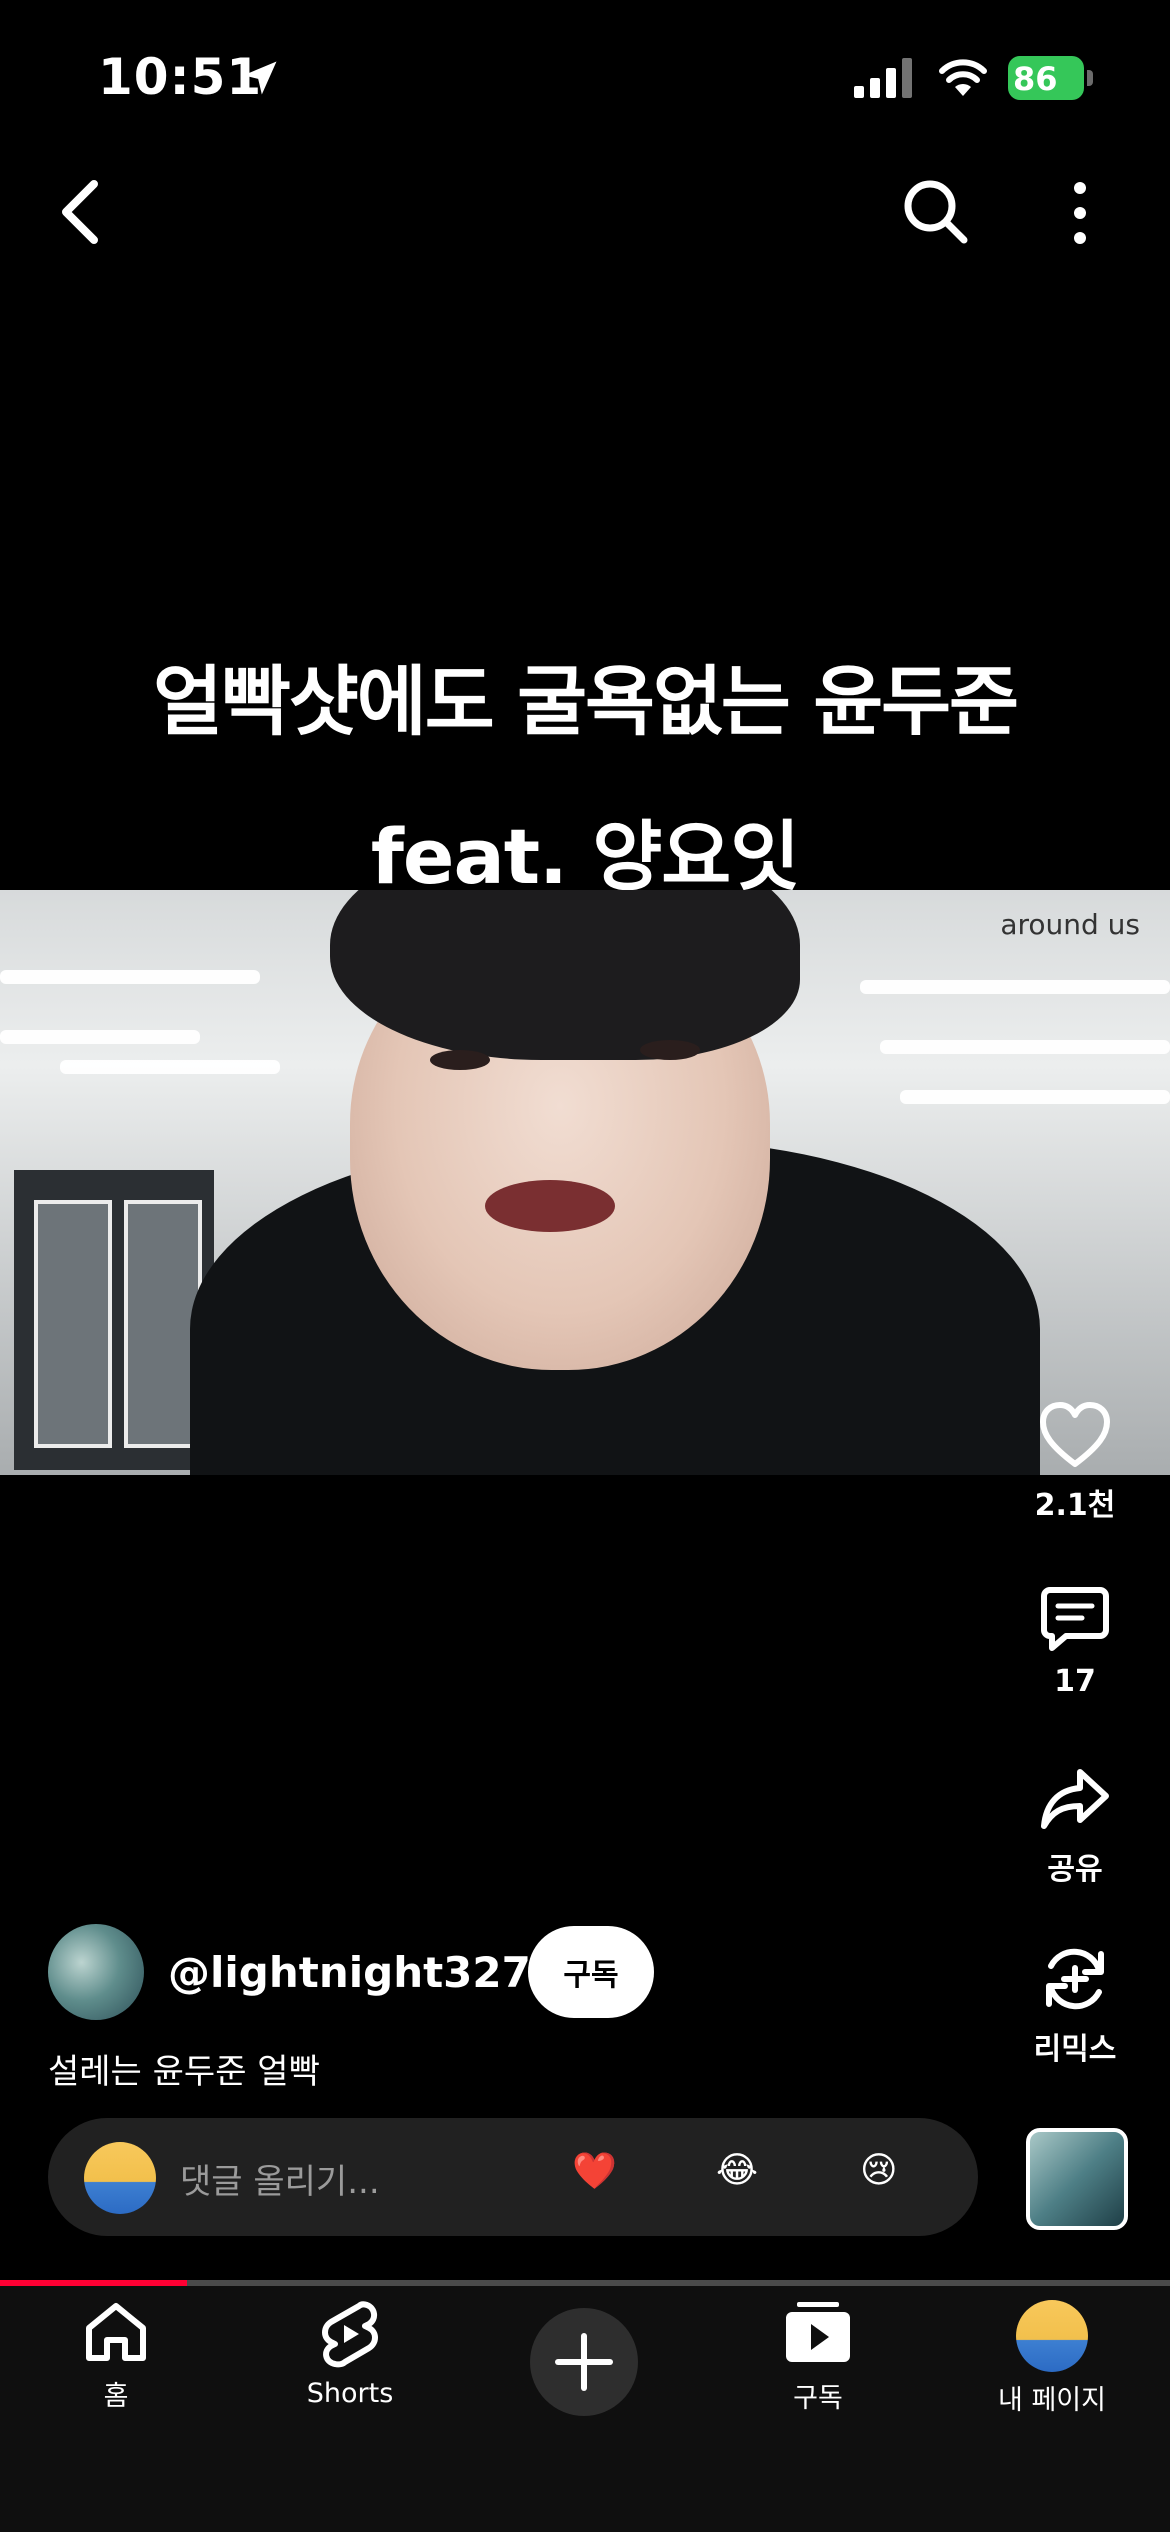 The width and height of the screenshot is (1170, 2532). What do you see at coordinates (364, 1972) in the screenshot?
I see `channel-handle: @lightnight3274` at bounding box center [364, 1972].